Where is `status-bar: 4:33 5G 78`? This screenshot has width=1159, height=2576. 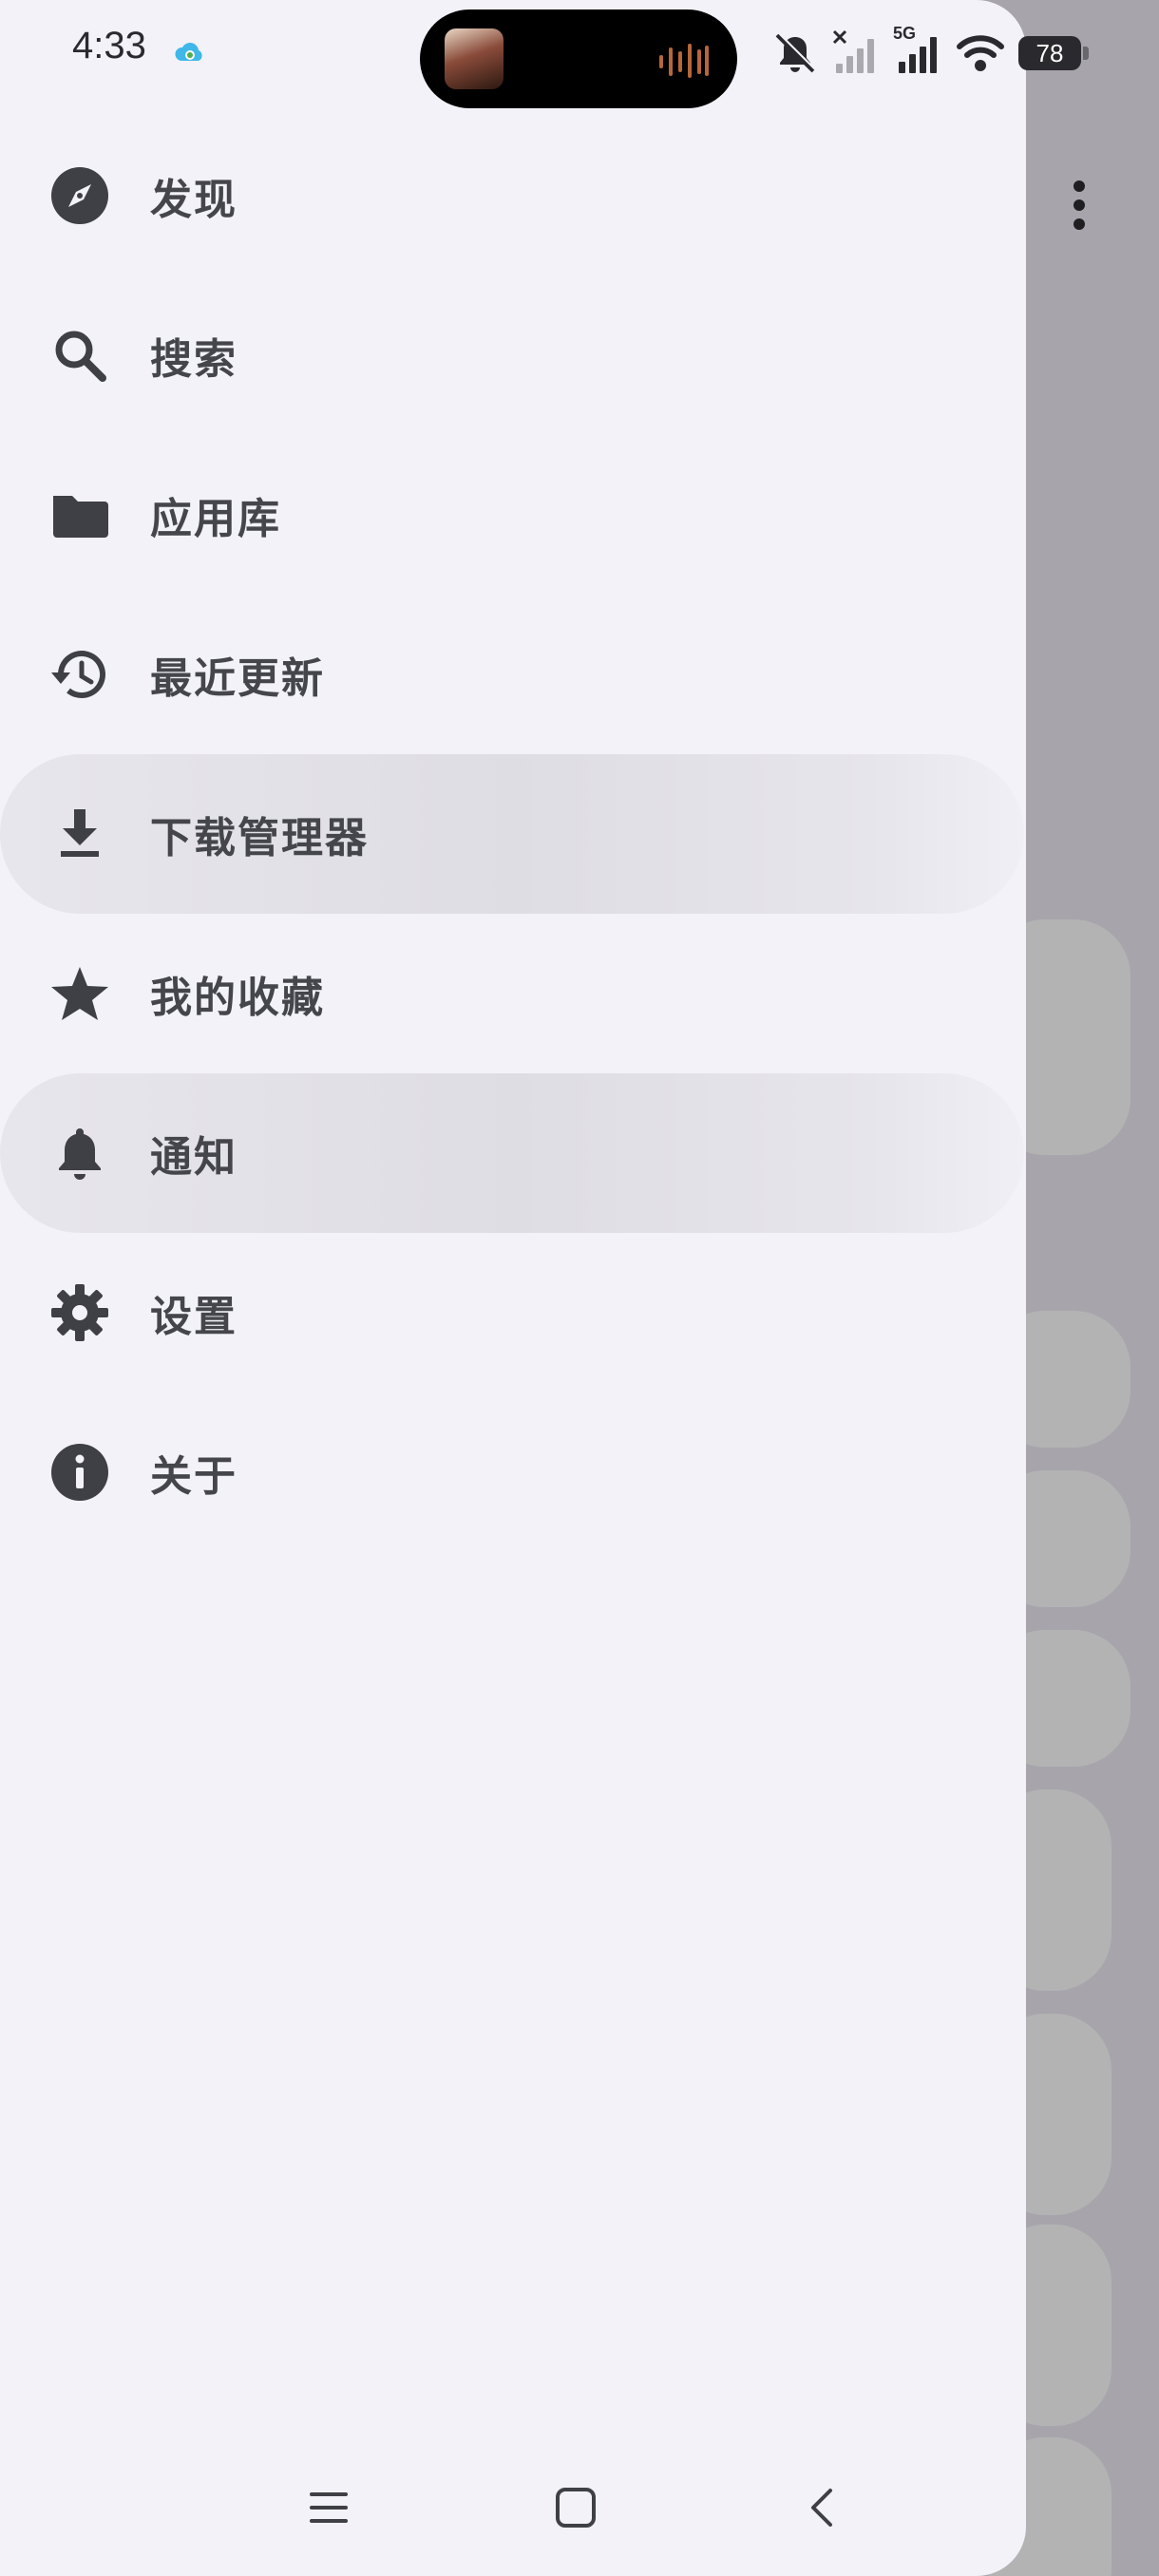
status-bar: 4:33 5G 78 is located at coordinates (579, 54).